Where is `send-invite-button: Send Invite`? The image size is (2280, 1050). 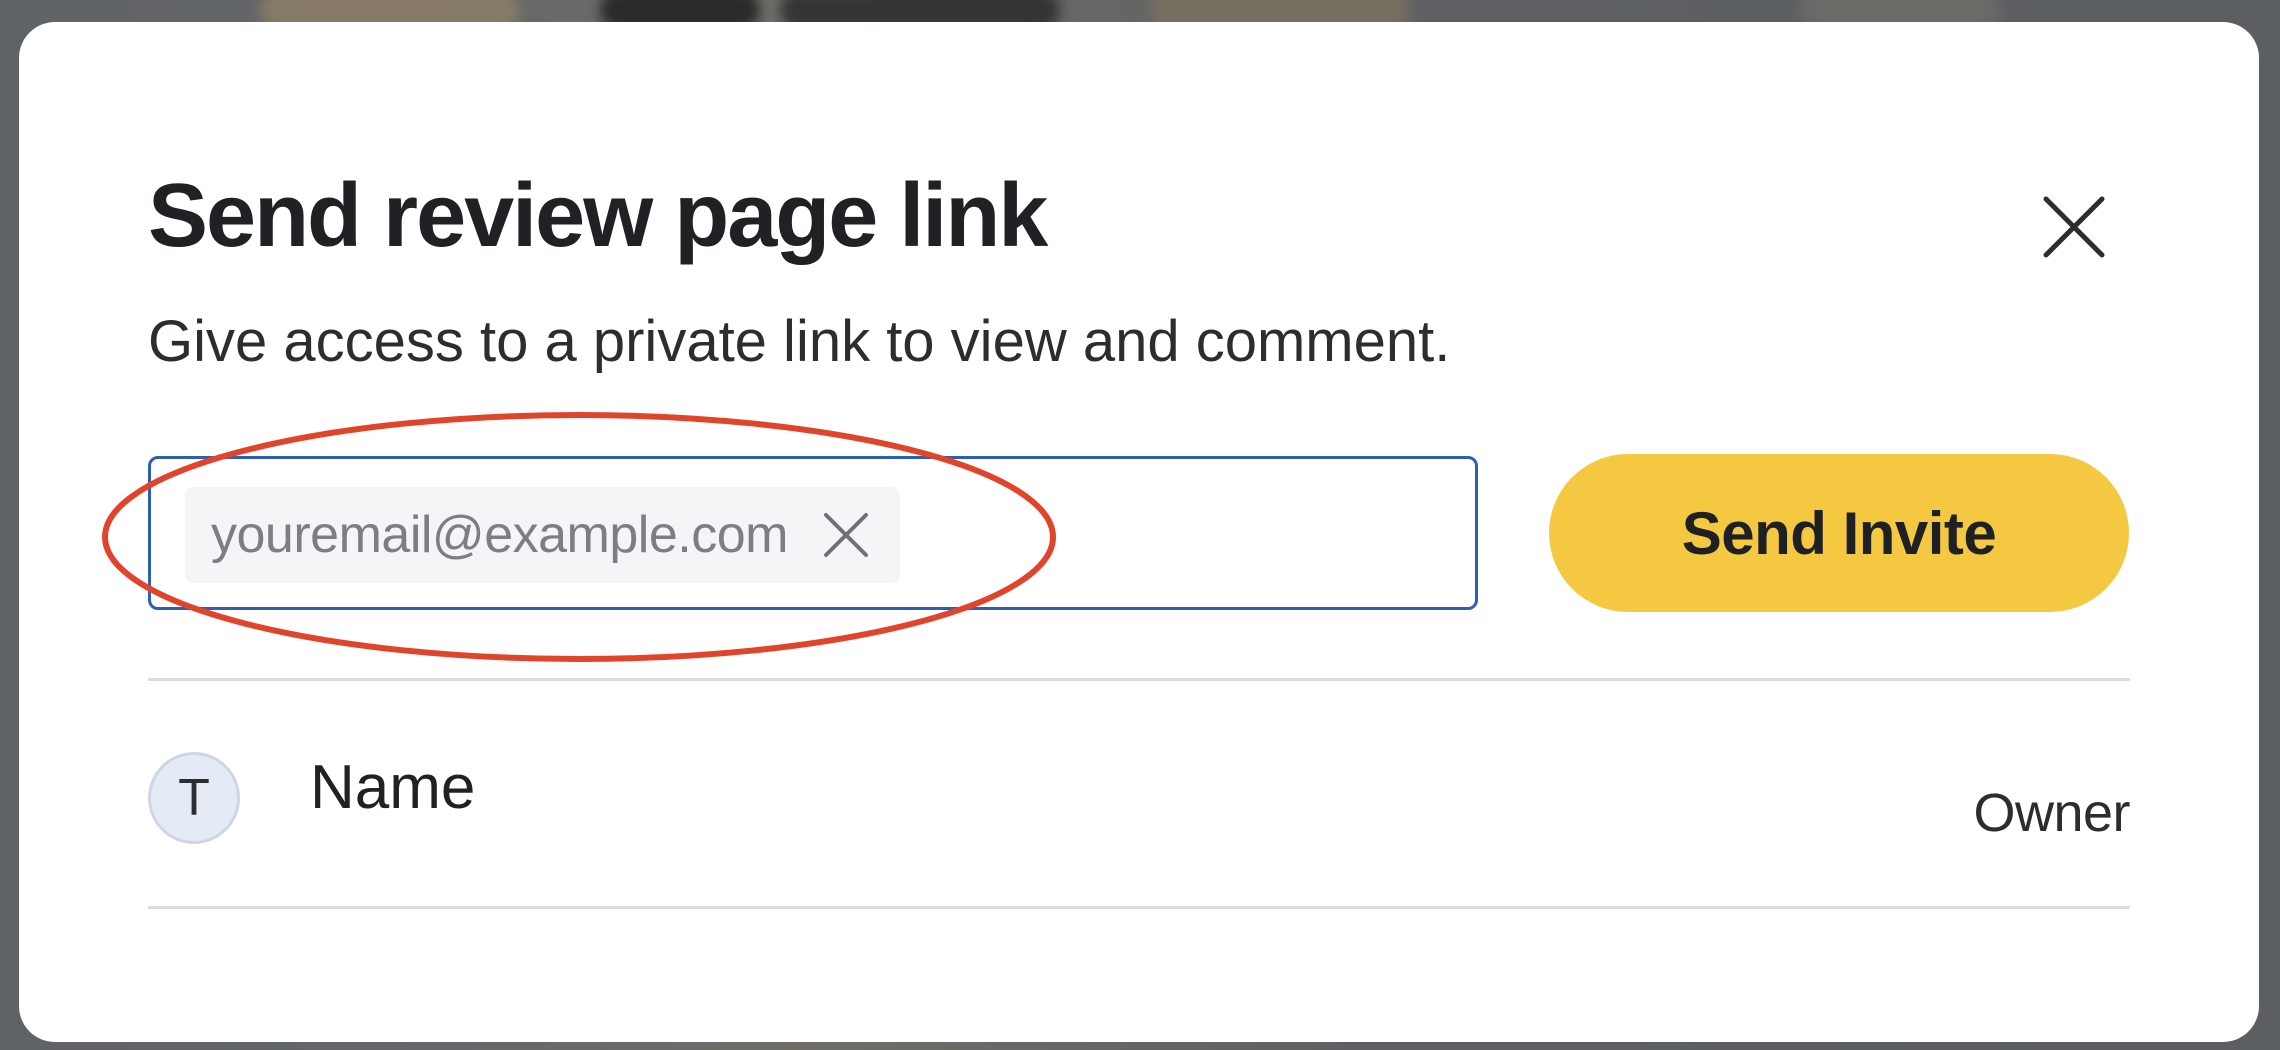
send-invite-button: Send Invite is located at coordinates (1839, 533).